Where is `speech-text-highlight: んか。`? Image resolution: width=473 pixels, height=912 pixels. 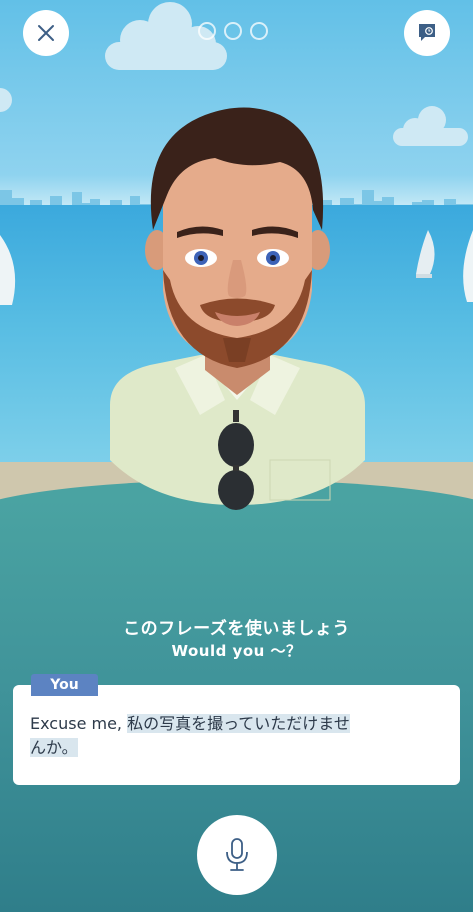 speech-text-highlight: んか。 is located at coordinates (54, 747).